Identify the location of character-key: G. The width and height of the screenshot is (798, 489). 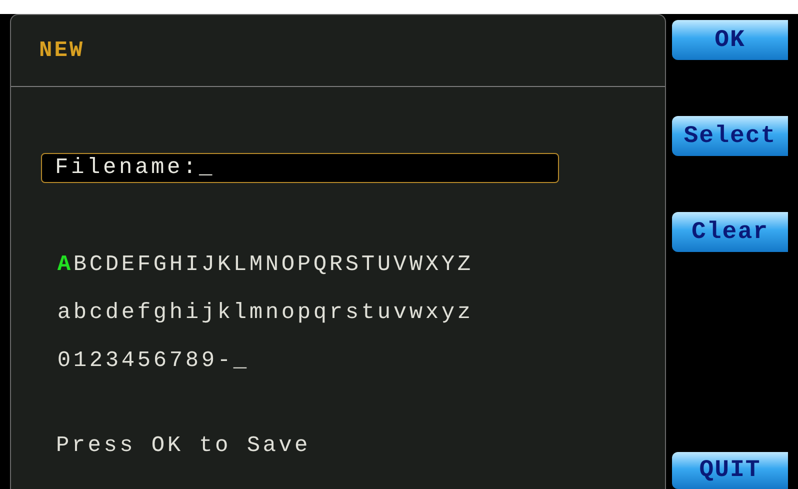
(160, 264).